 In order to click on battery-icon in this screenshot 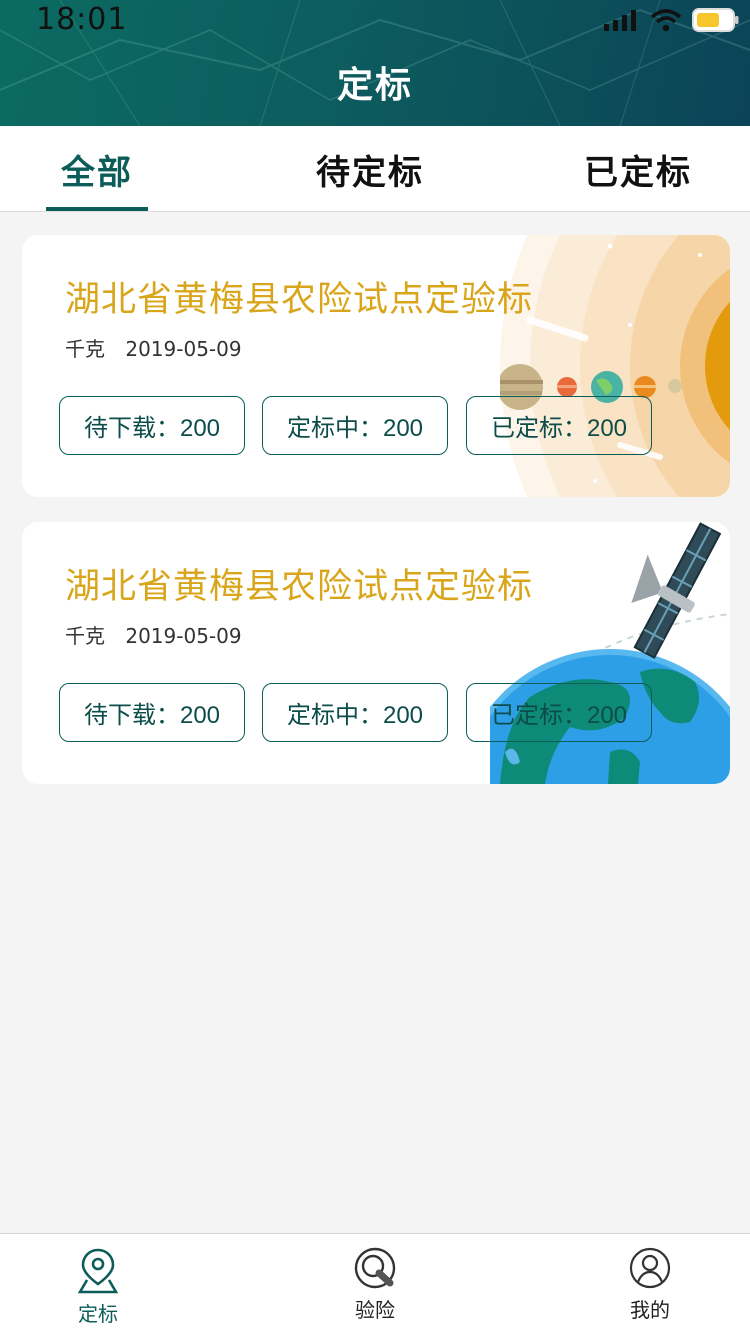, I will do `click(715, 20)`.